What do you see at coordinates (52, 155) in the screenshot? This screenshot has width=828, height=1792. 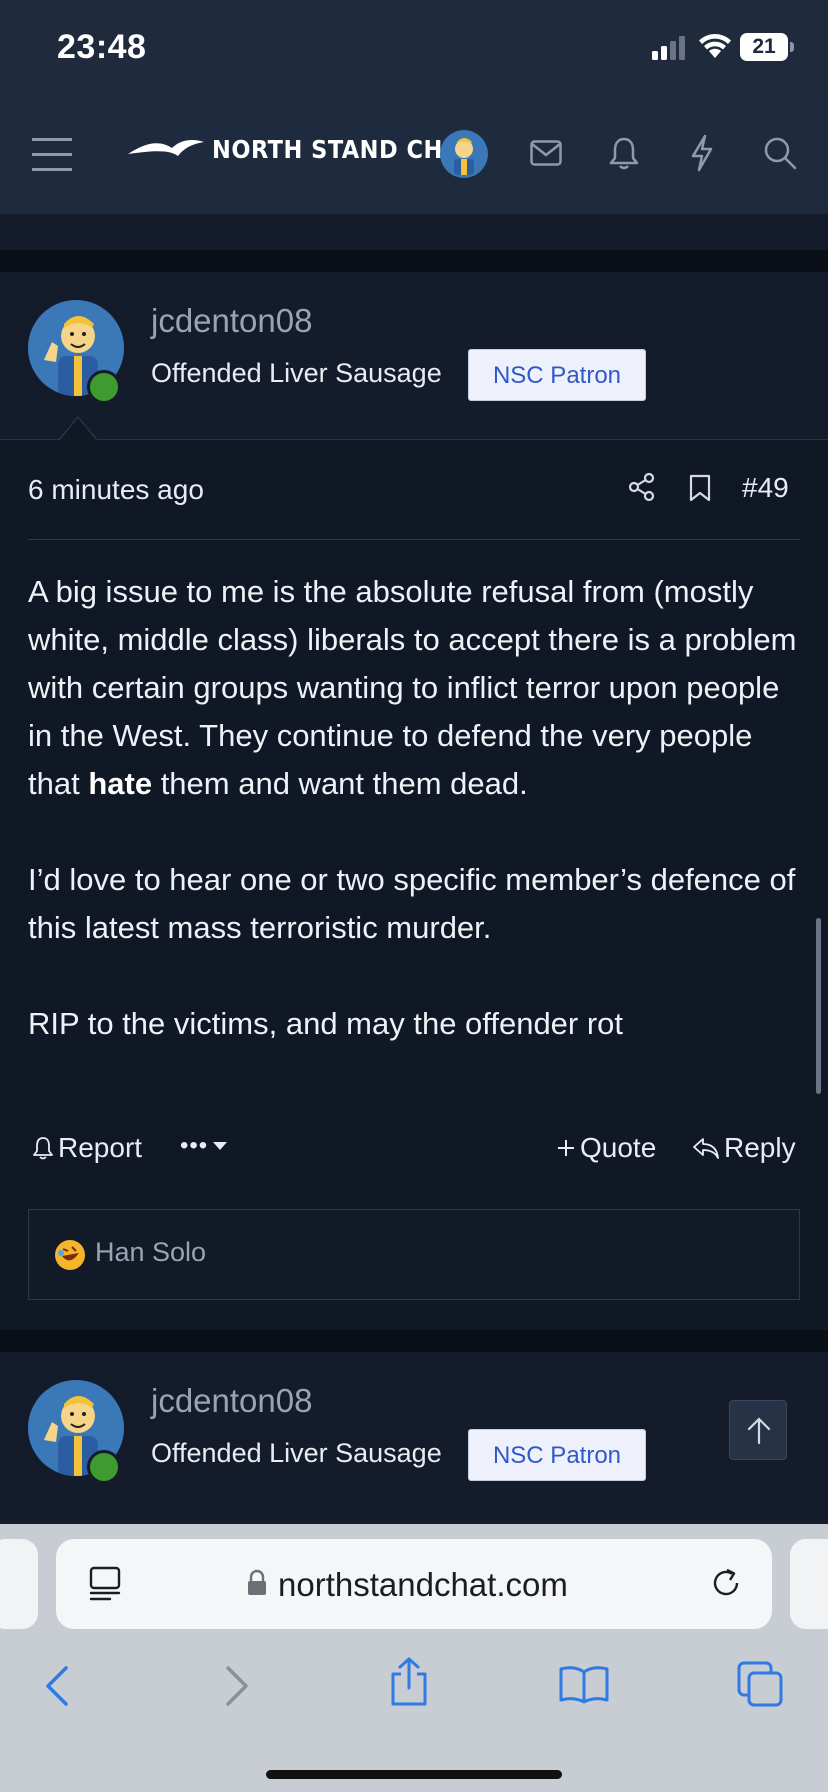 I see `hamburger-menu-icon` at bounding box center [52, 155].